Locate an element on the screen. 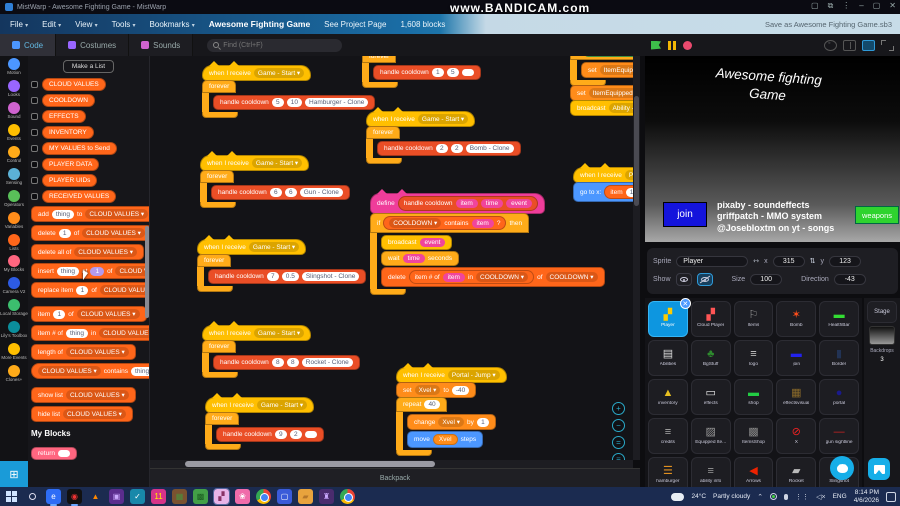 Image resolution: width=900 pixels, height=506 pixels. large-stage-icon is located at coordinates (868, 45).